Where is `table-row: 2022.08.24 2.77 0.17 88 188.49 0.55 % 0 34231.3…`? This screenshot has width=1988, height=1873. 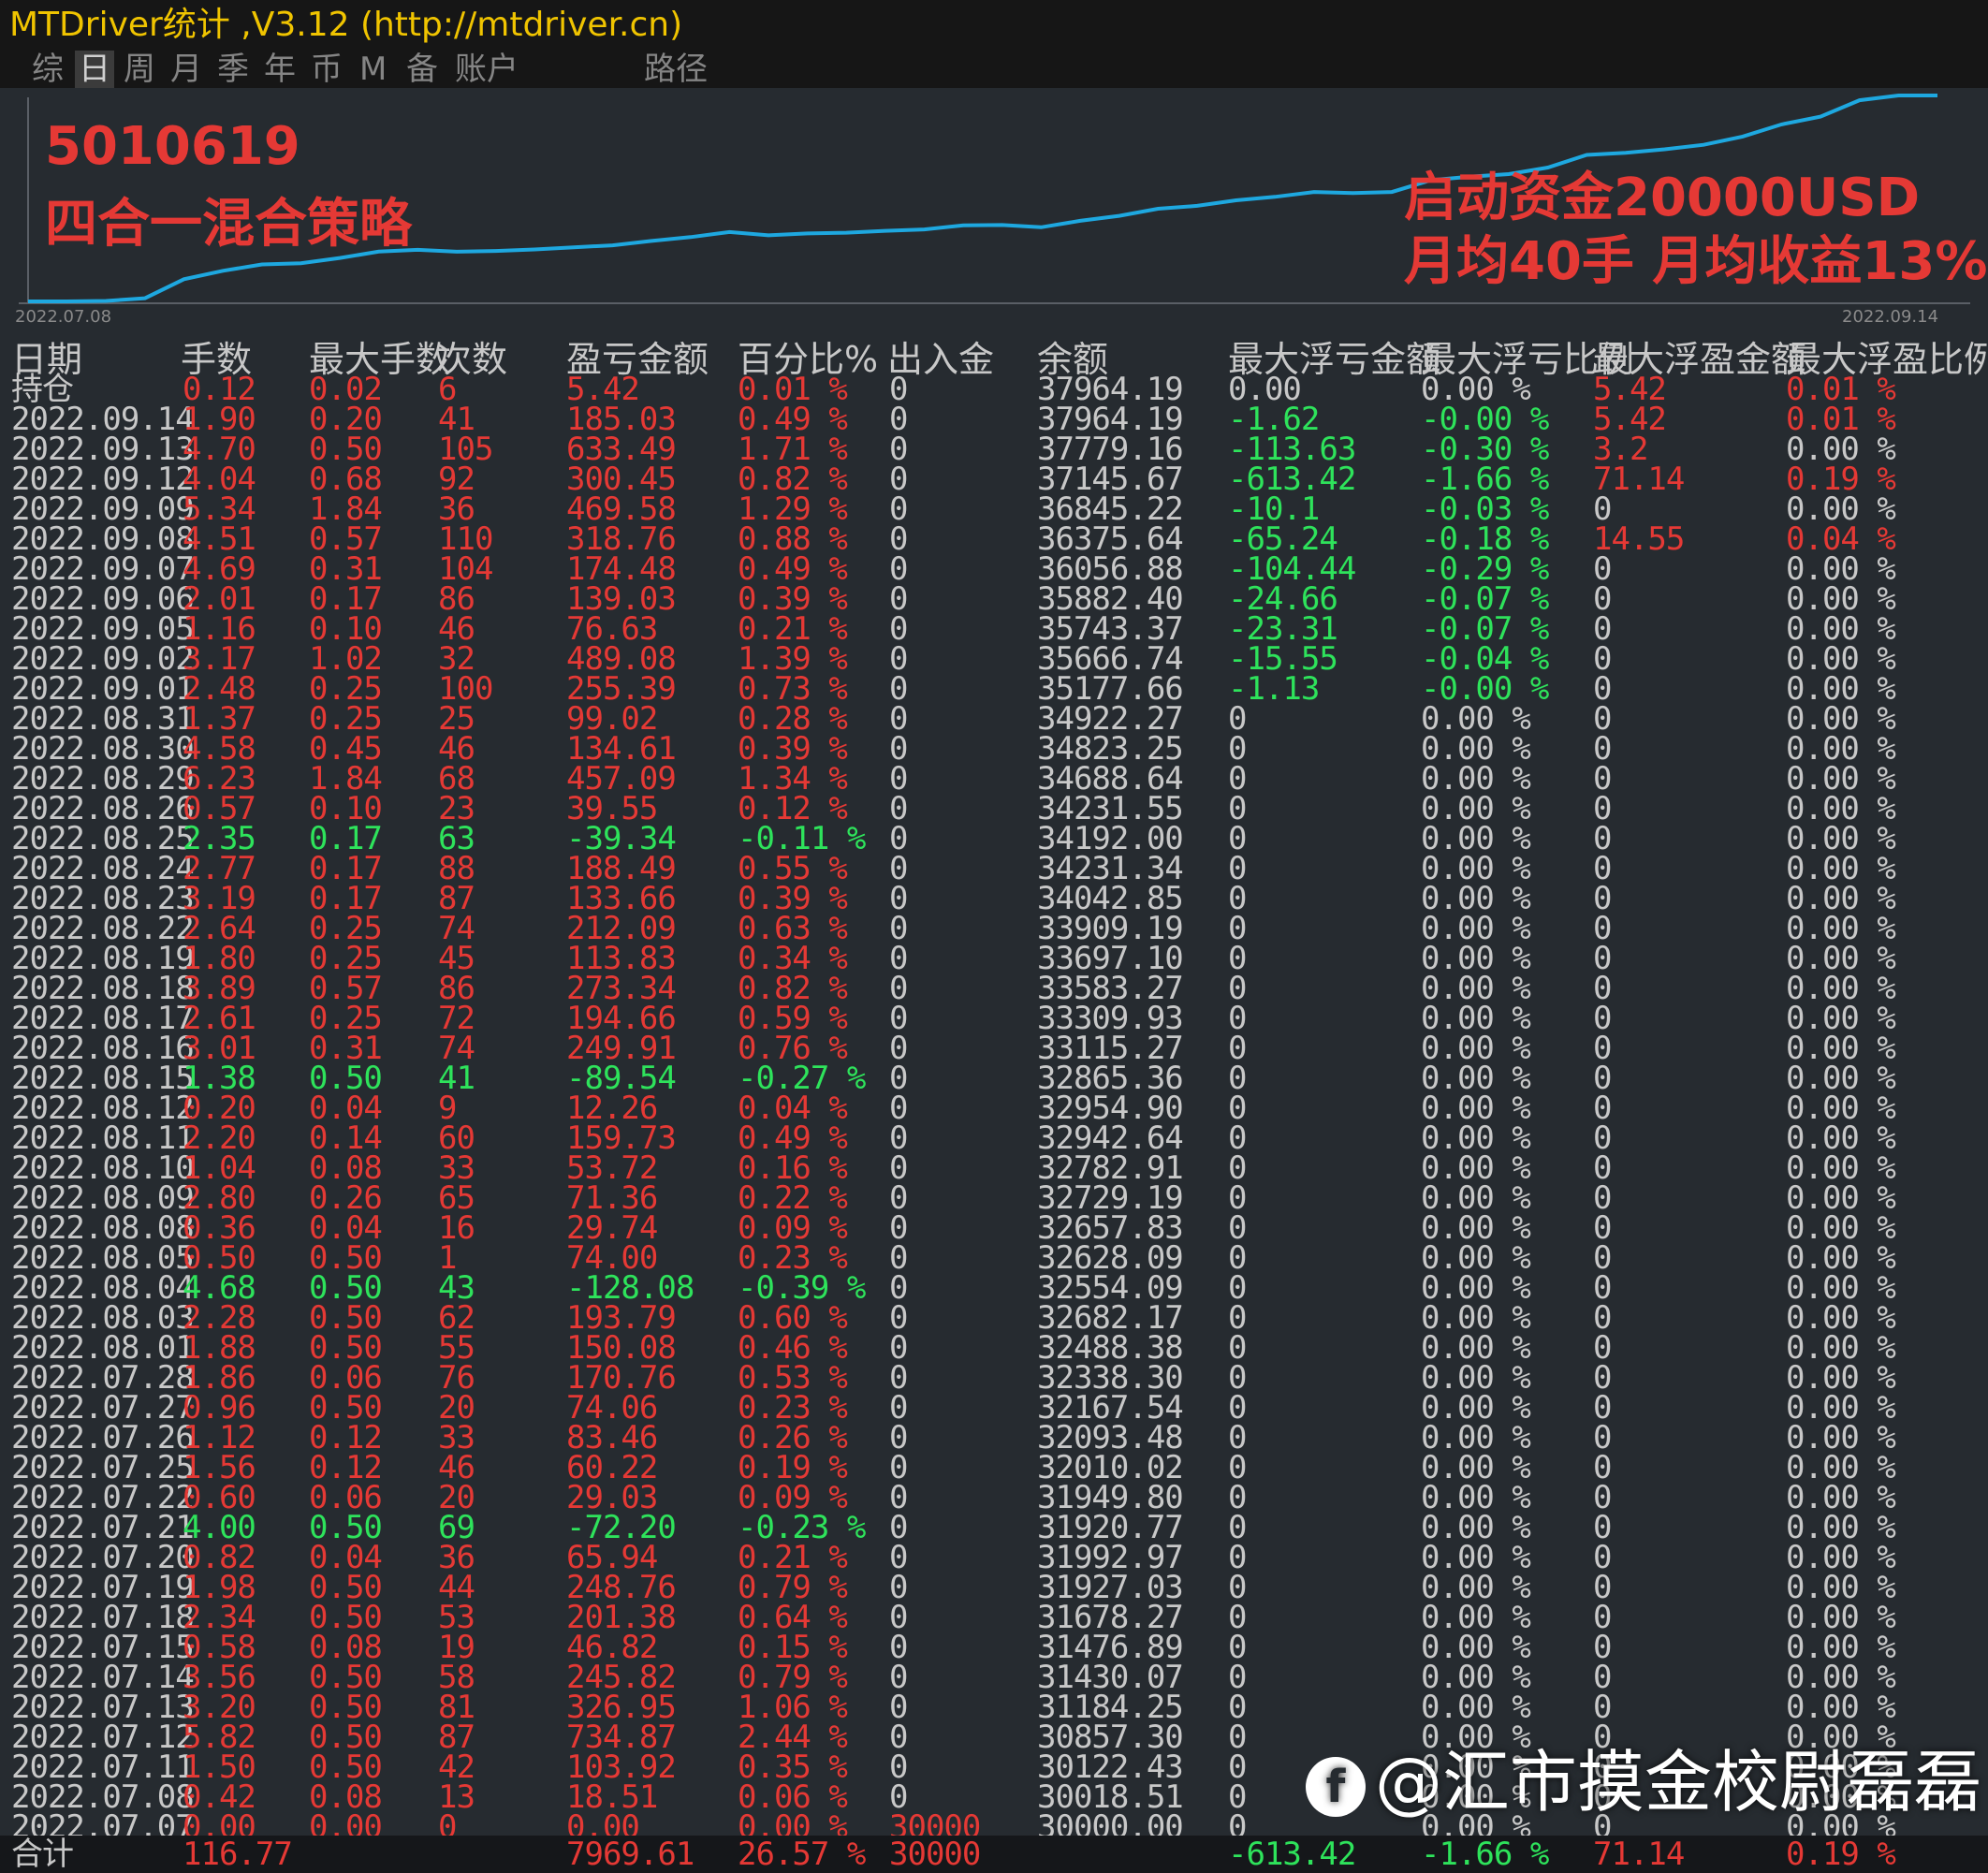
table-row: 2022.08.24 2.77 0.17 88 188.49 0.55 % 0 34231.3… is located at coordinates (994, 869).